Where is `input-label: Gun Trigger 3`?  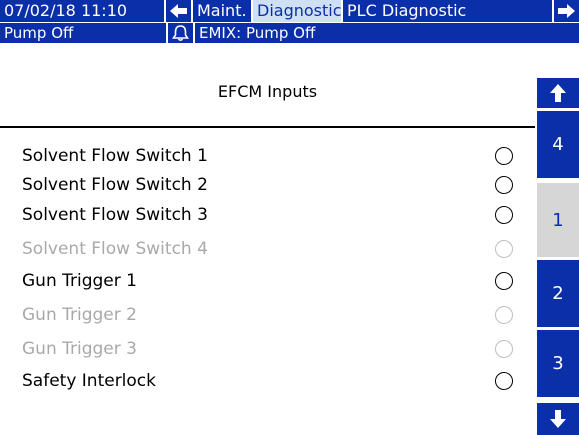
input-label: Gun Trigger 3 is located at coordinates (79, 349).